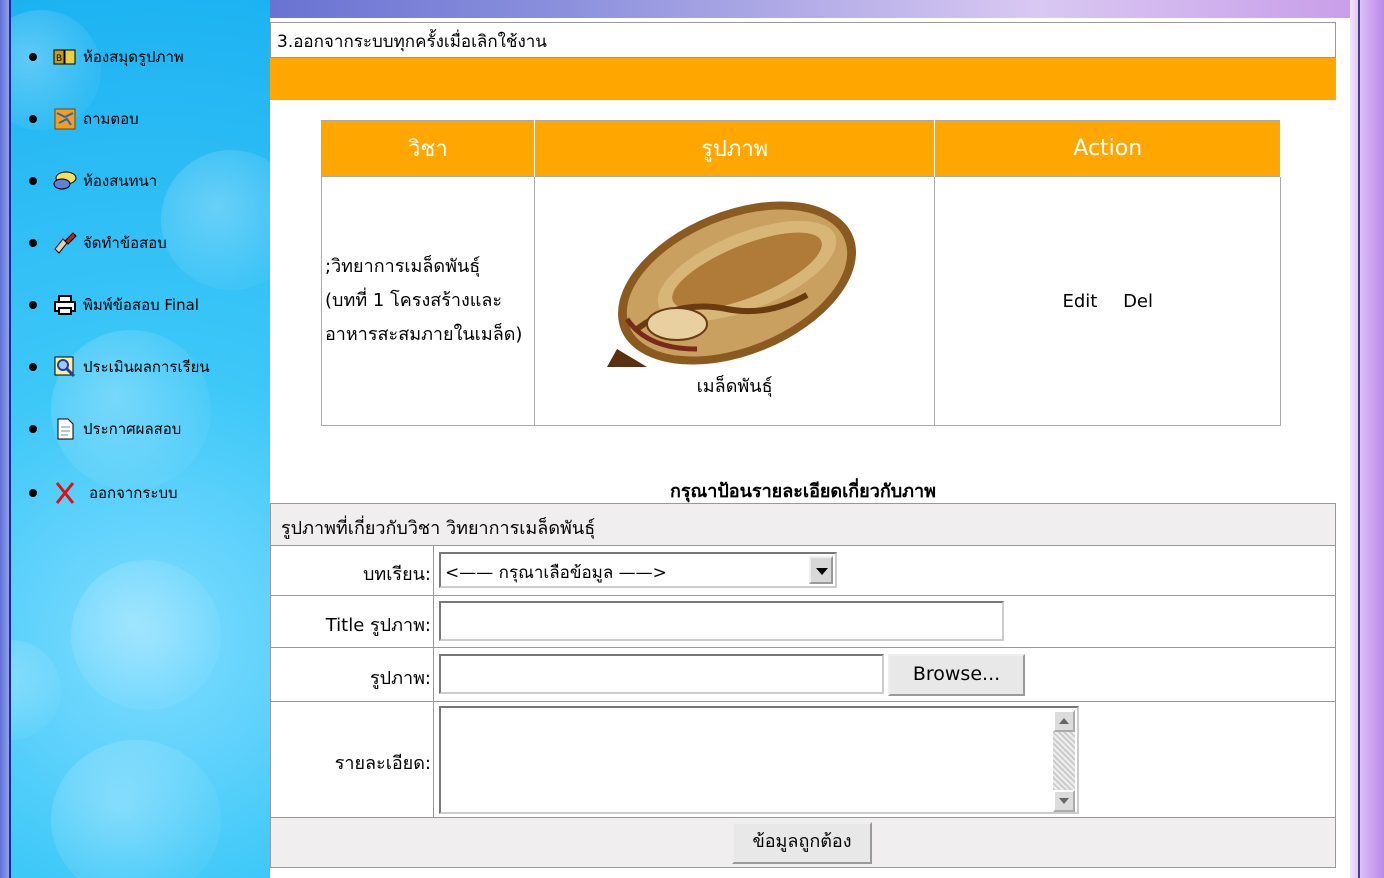  Describe the element at coordinates (59, 59) in the screenshot. I see `svg-text: B` at that location.